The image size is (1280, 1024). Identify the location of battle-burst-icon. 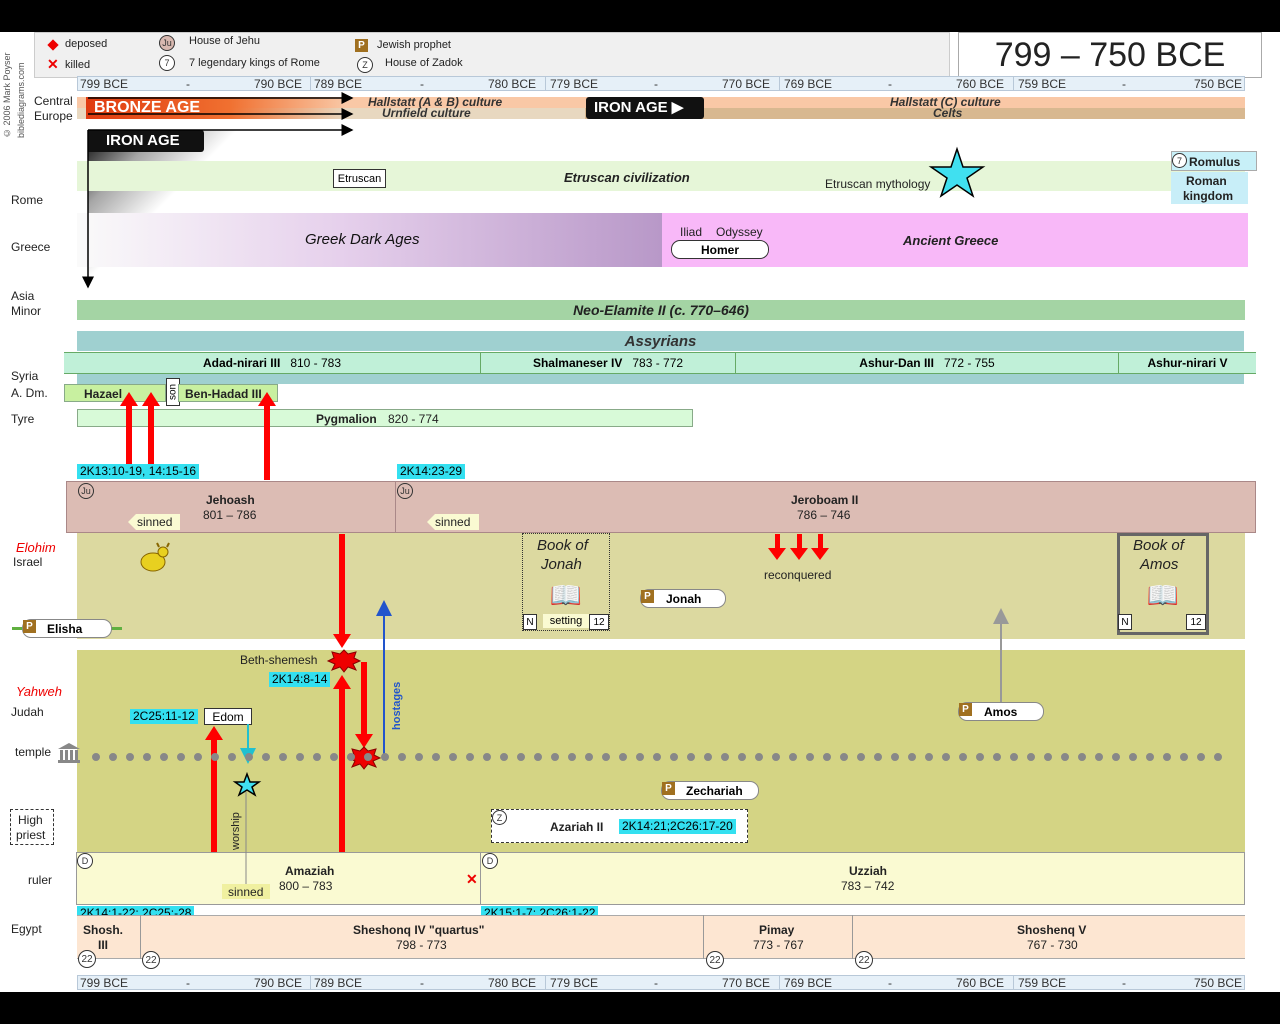
(344, 661).